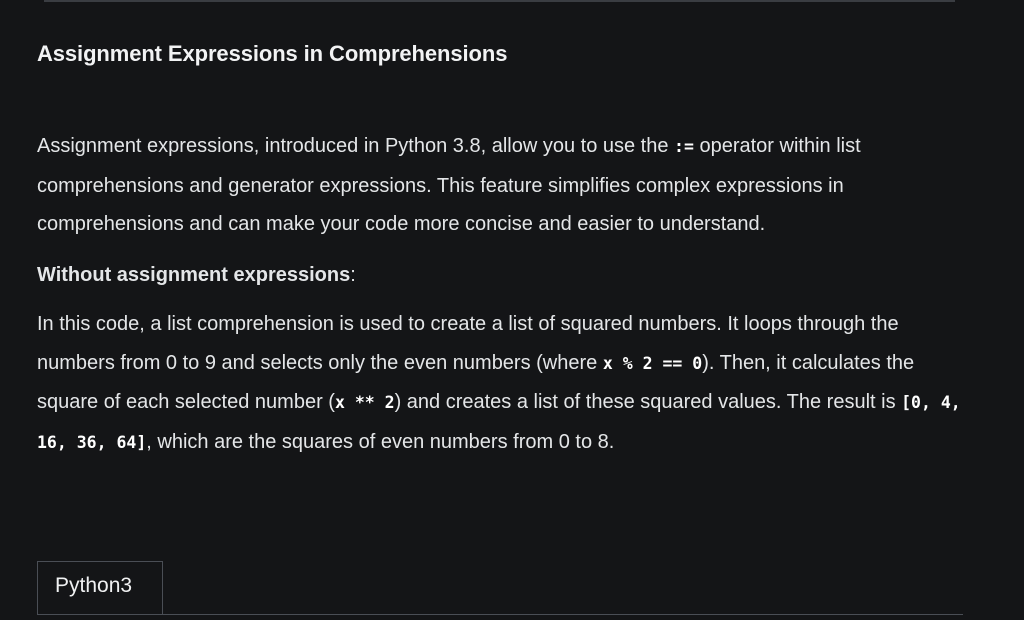 This screenshot has width=1024, height=620. What do you see at coordinates (353, 274) in the screenshot?
I see `subheading-suffix: :` at bounding box center [353, 274].